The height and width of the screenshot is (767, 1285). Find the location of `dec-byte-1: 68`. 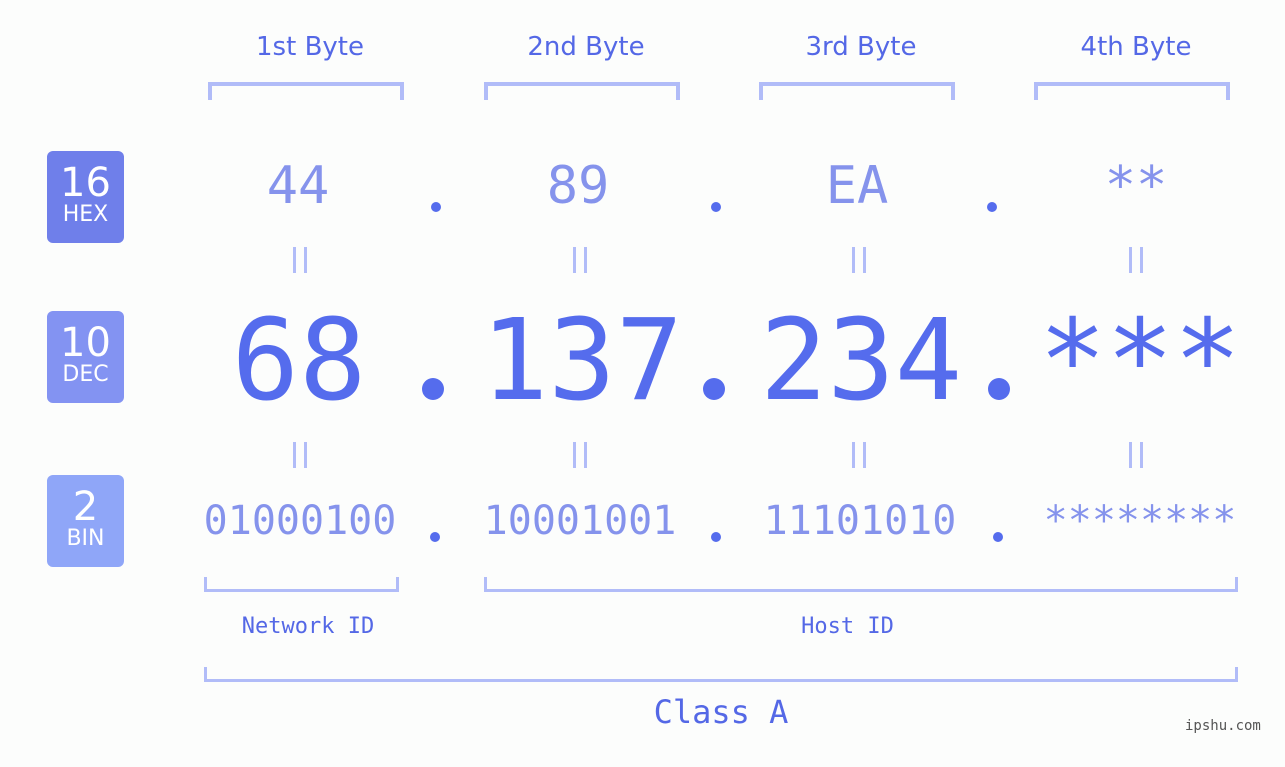

dec-byte-1: 68 is located at coordinates (299, 361).